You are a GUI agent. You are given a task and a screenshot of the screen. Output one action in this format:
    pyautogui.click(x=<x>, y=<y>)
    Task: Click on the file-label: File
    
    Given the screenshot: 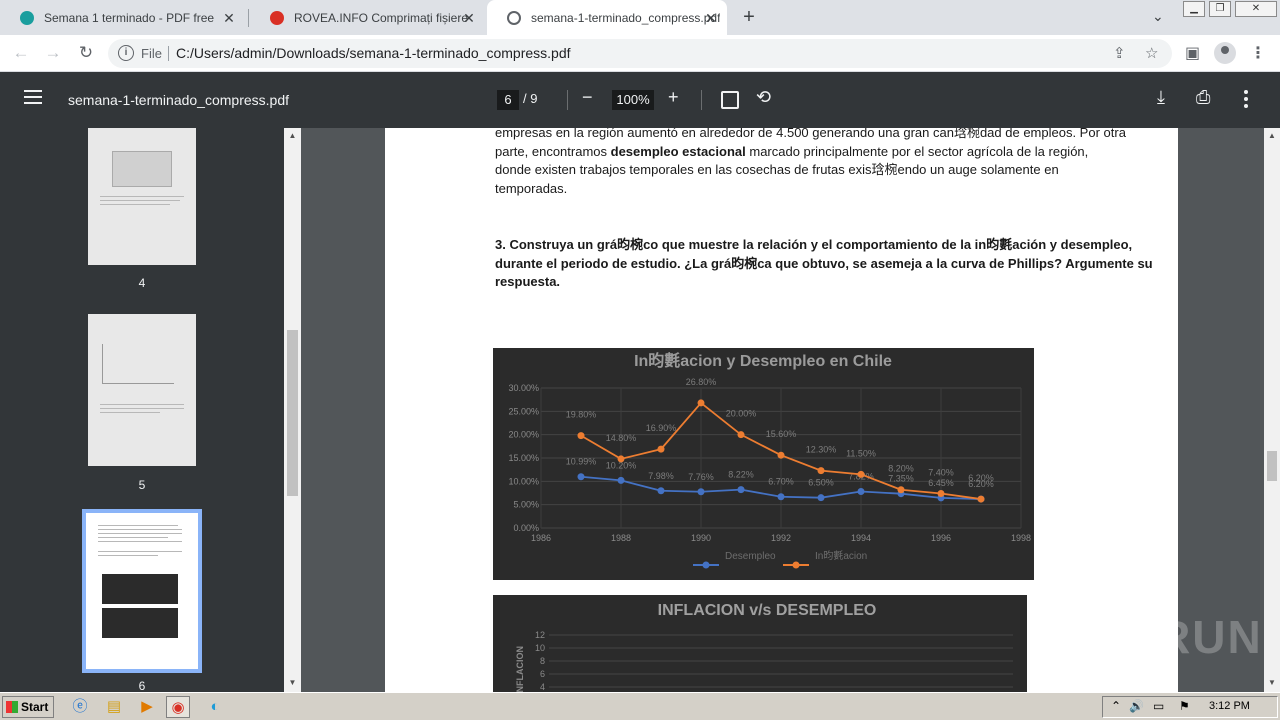 What is the action you would take?
    pyautogui.click(x=151, y=53)
    